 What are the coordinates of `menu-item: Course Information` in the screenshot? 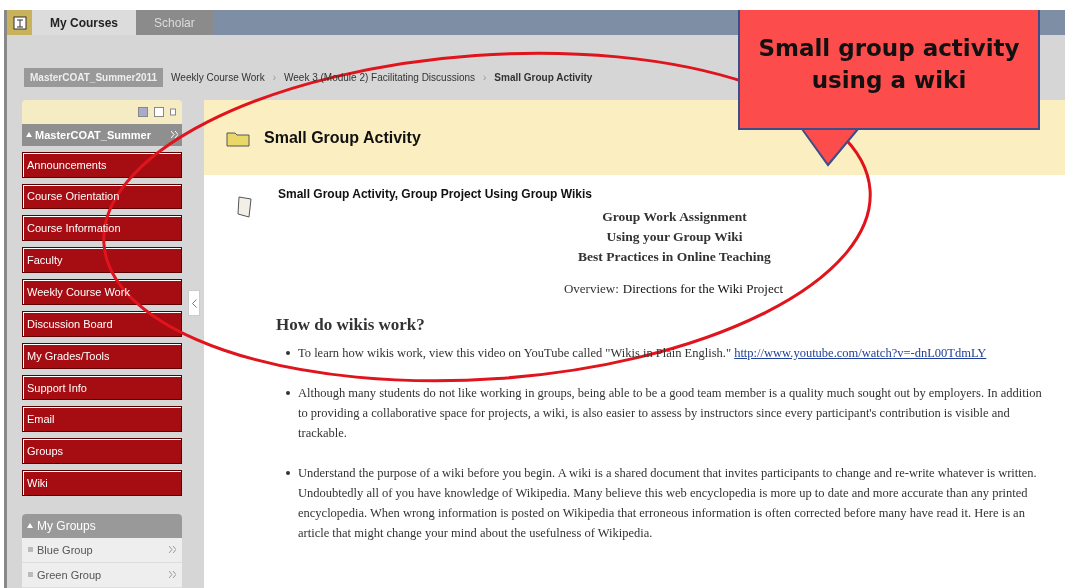 It's located at (102, 228).